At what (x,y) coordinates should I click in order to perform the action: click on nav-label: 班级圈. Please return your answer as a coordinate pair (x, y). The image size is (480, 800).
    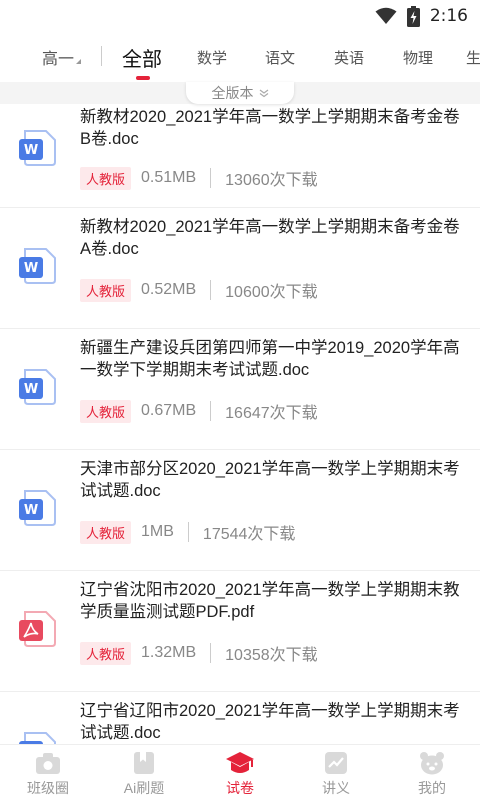
    Looking at the image, I should click on (48, 788).